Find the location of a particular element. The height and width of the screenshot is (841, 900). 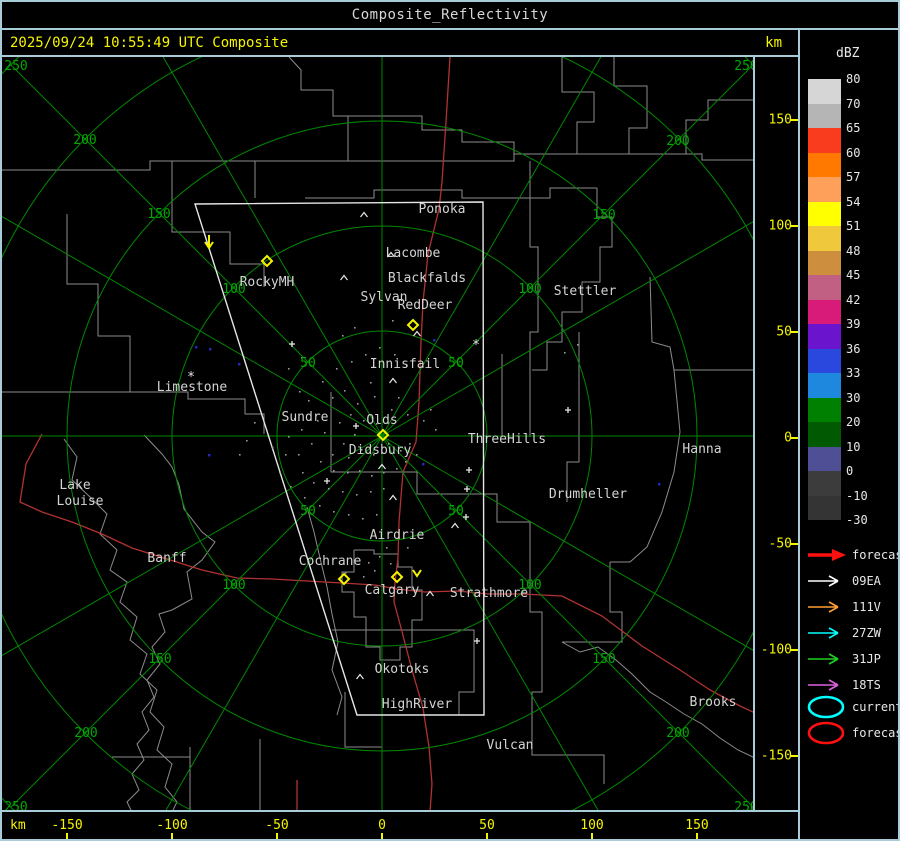

colorbar-stop-label: 51 is located at coordinates (853, 226).